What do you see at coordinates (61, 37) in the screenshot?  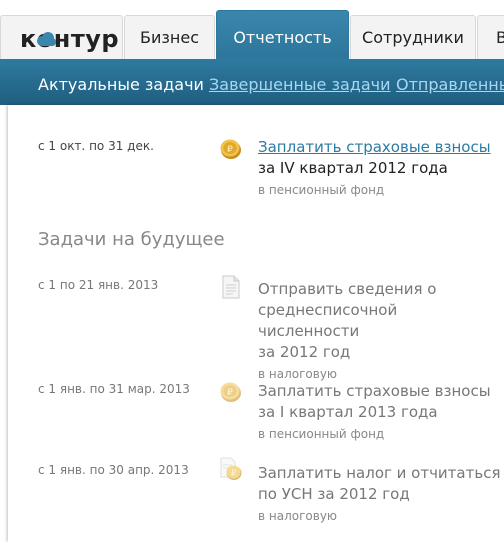 I see `logo: контур` at bounding box center [61, 37].